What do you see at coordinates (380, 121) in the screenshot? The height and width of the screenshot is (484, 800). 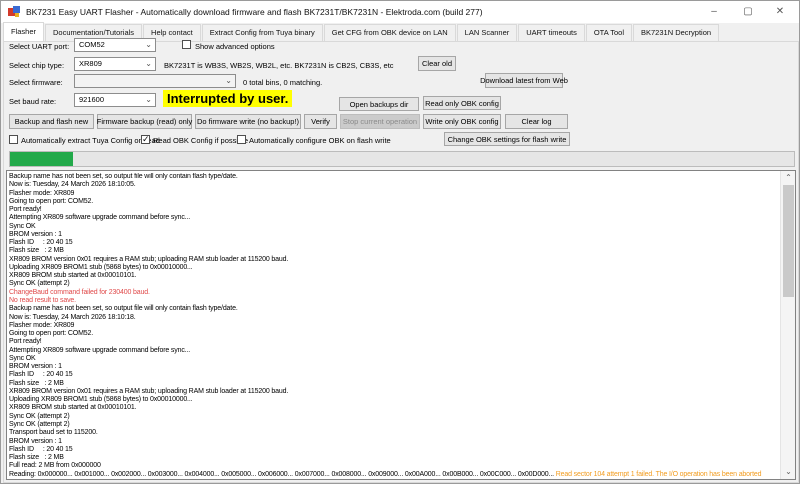 I see `stop-operation-button: Stop current operation` at bounding box center [380, 121].